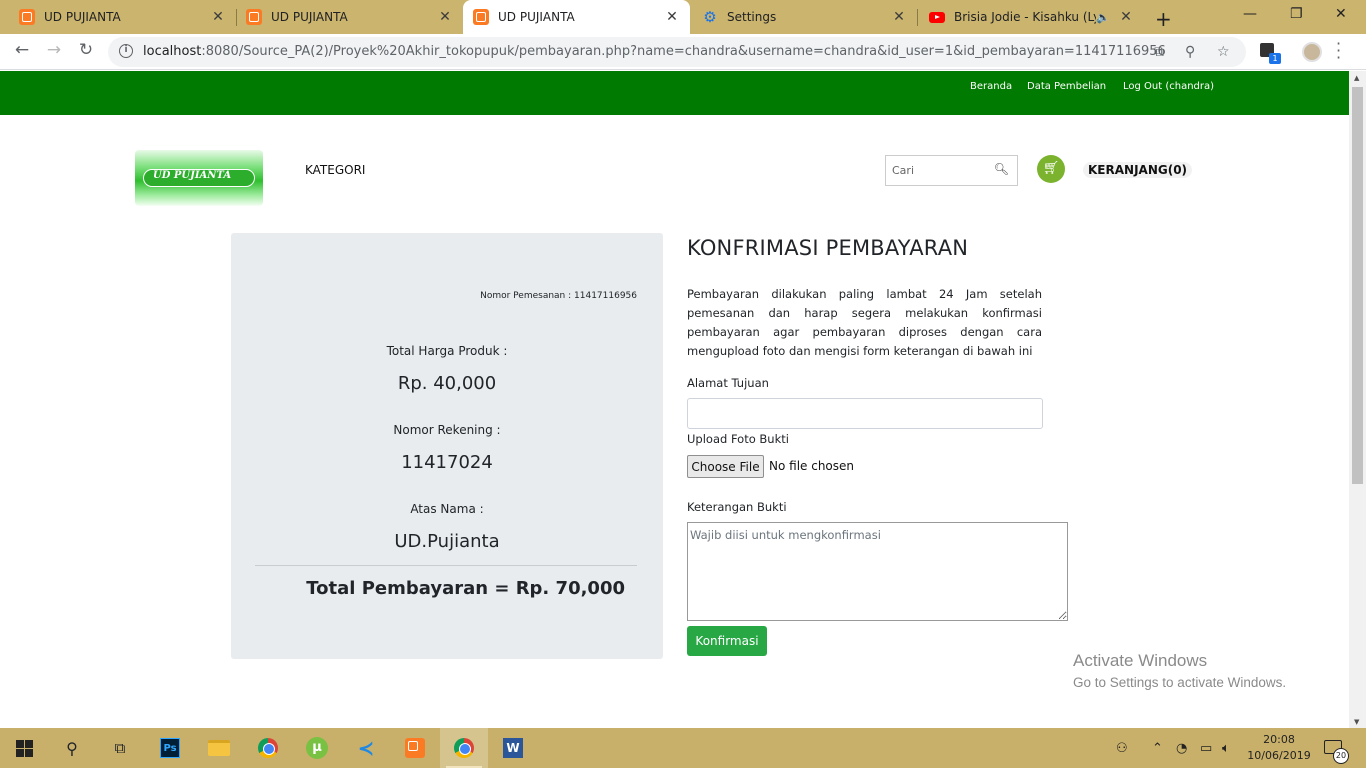 The height and width of the screenshot is (768, 1366). I want to click on avatar, so click(1312, 52).